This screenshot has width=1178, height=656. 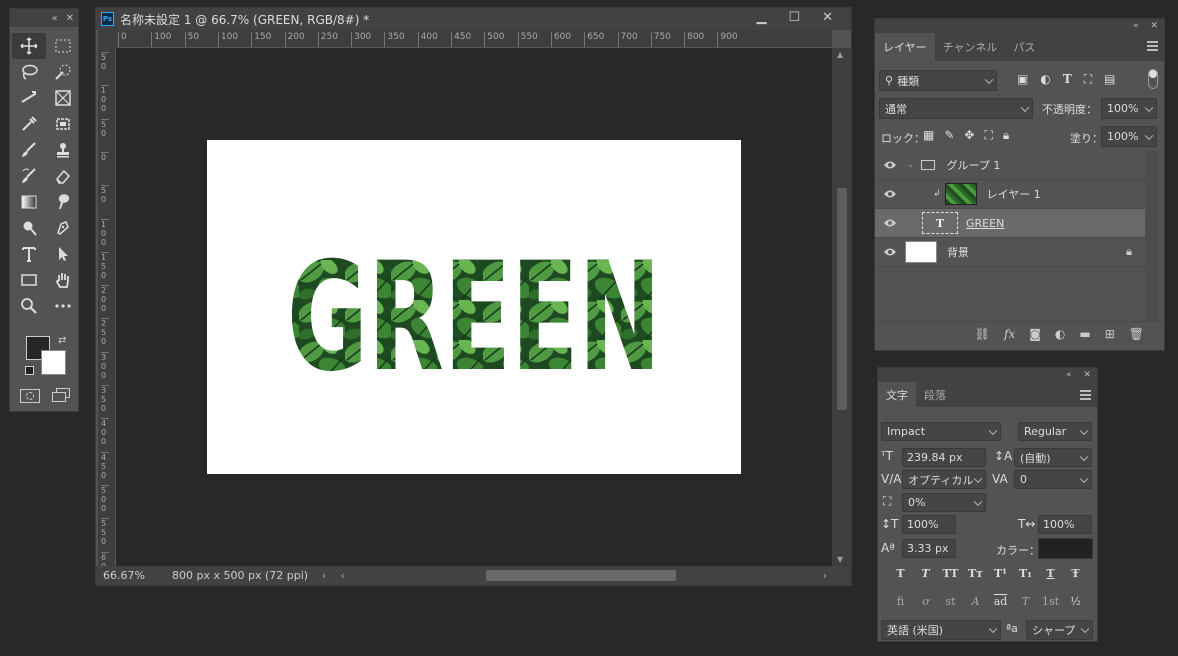 I want to click on lock-image-icon: ✎, so click(x=949, y=135).